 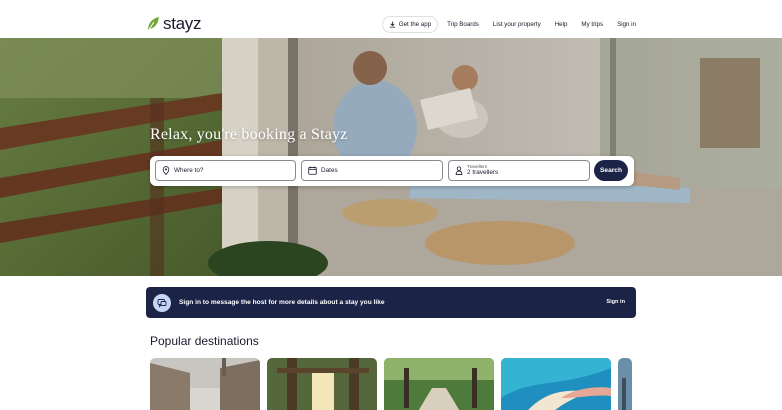 What do you see at coordinates (615, 302) in the screenshot?
I see `banner-sign-in-link: Sign in` at bounding box center [615, 302].